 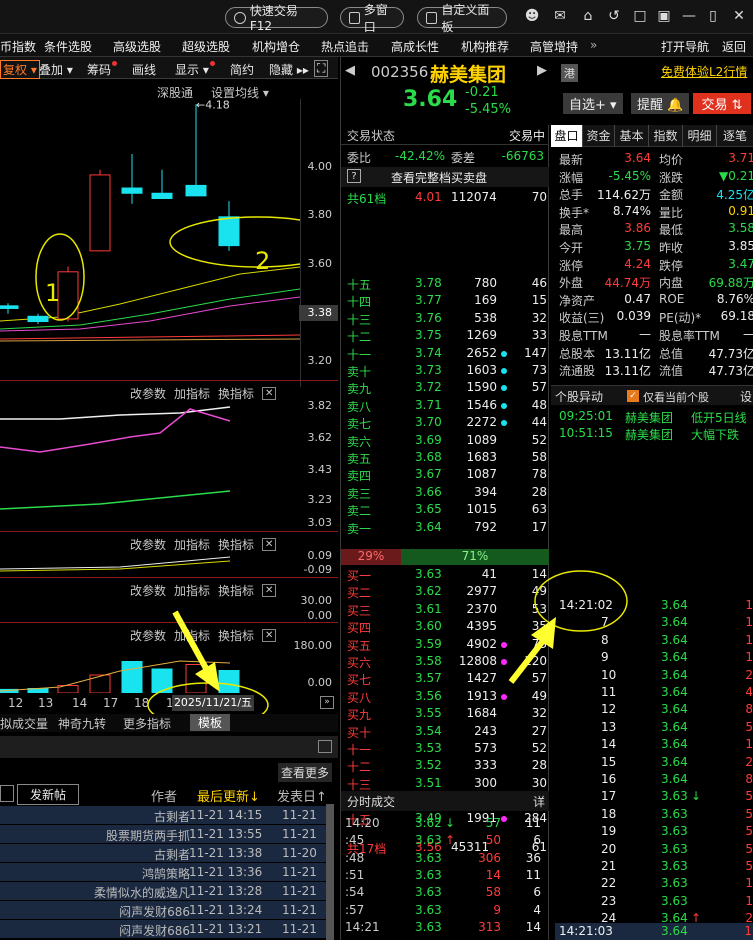 What do you see at coordinates (447, 318) in the screenshot?
I see `sell-level-row: 十三 3.76 538 32` at bounding box center [447, 318].